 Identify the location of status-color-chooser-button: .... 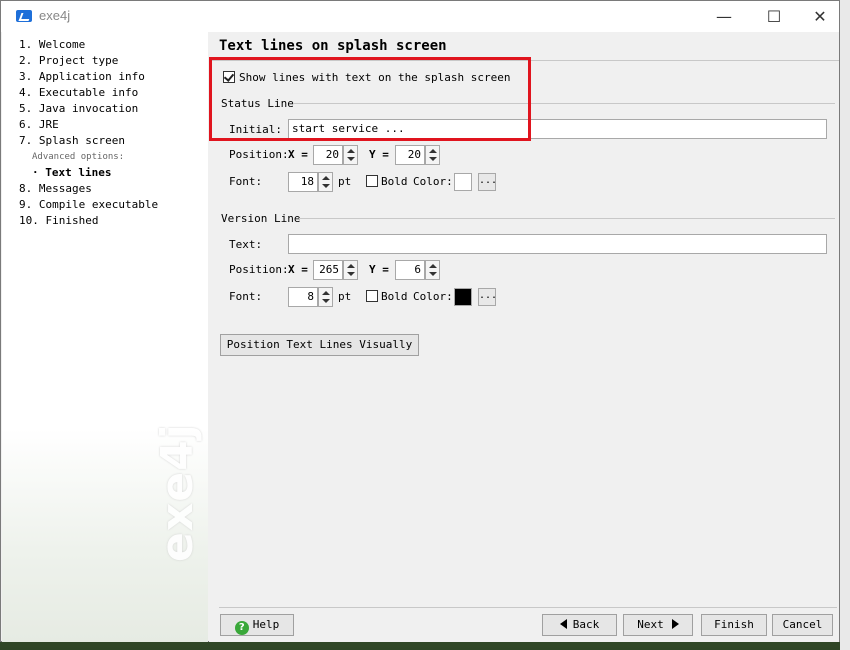
(487, 182).